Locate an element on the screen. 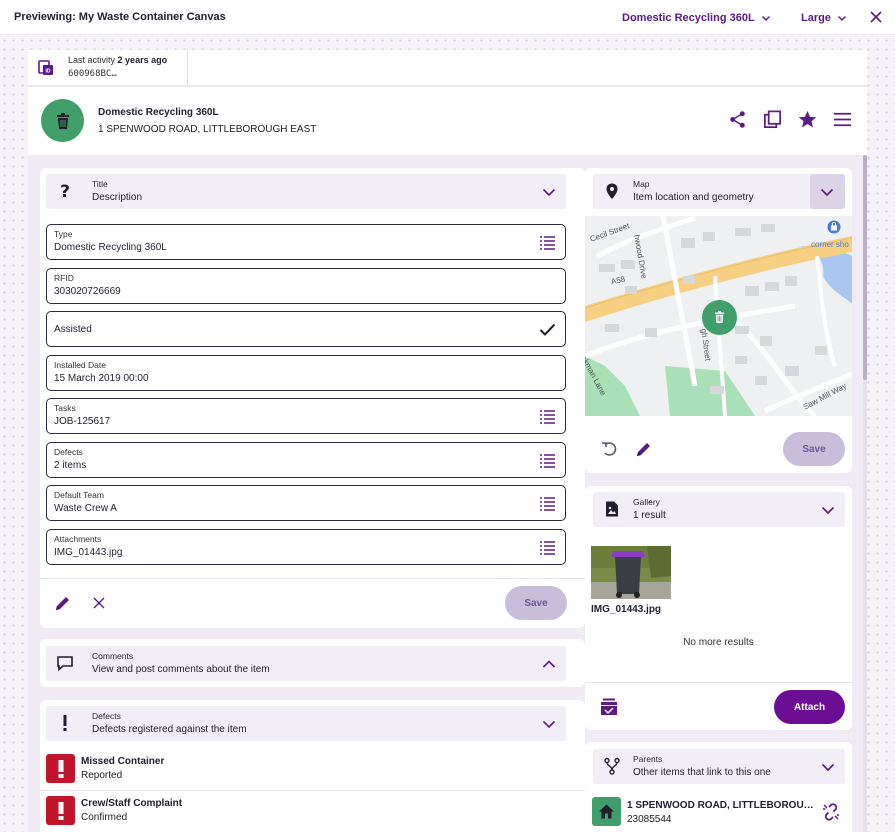 The width and height of the screenshot is (895, 832). attachment-tray-icon is located at coordinates (609, 707).